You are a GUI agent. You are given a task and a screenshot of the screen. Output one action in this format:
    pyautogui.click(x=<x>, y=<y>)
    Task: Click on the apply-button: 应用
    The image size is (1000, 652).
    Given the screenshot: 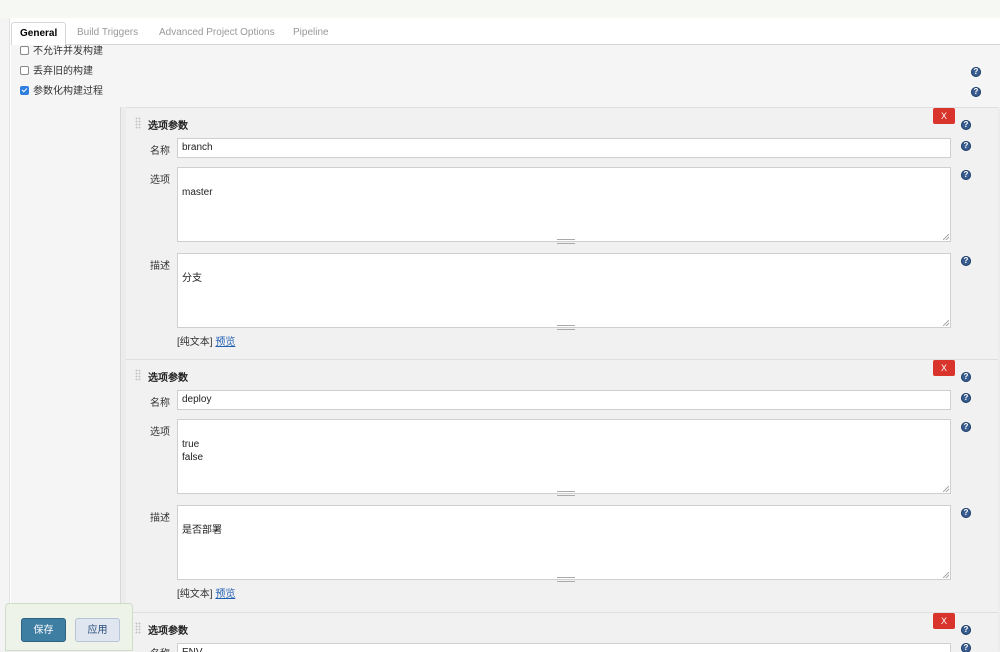 What is the action you would take?
    pyautogui.click(x=97, y=630)
    